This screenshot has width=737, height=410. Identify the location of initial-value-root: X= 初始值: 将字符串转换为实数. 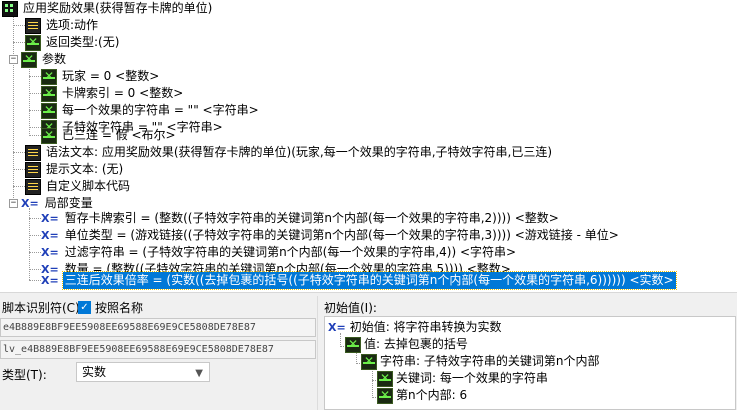
(415, 327).